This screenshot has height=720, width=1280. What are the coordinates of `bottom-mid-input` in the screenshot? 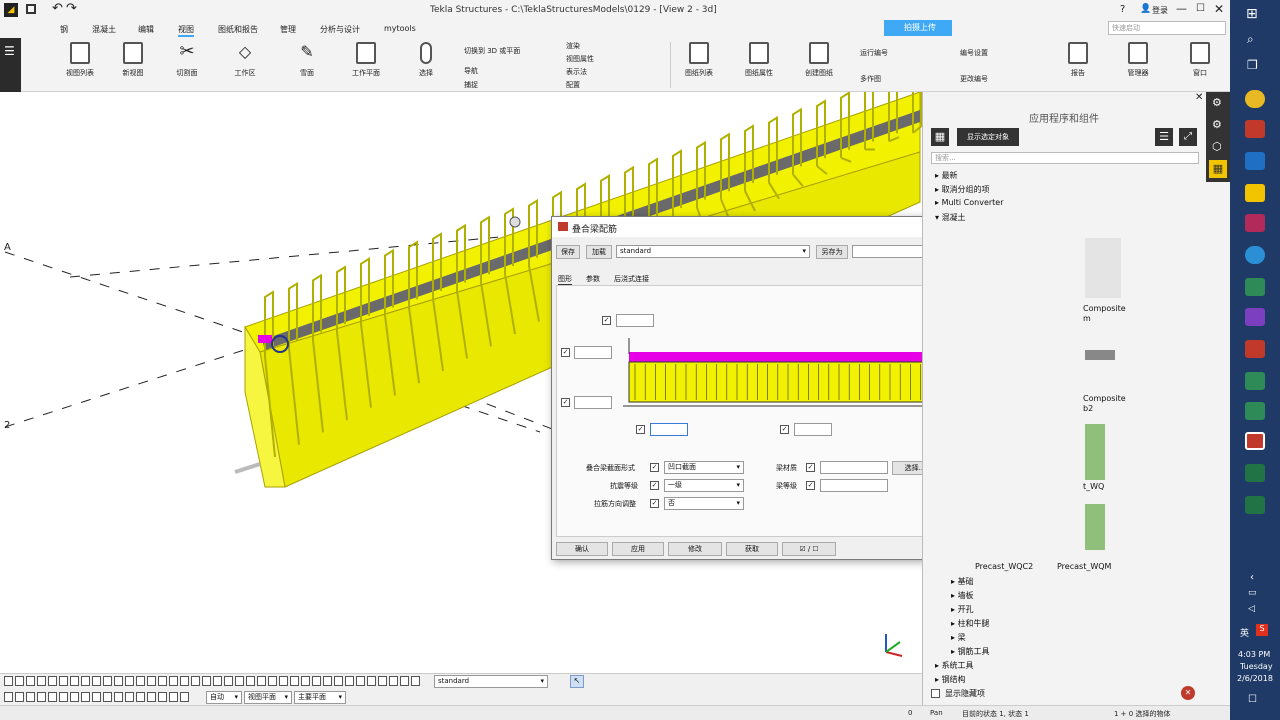 It's located at (813, 429).